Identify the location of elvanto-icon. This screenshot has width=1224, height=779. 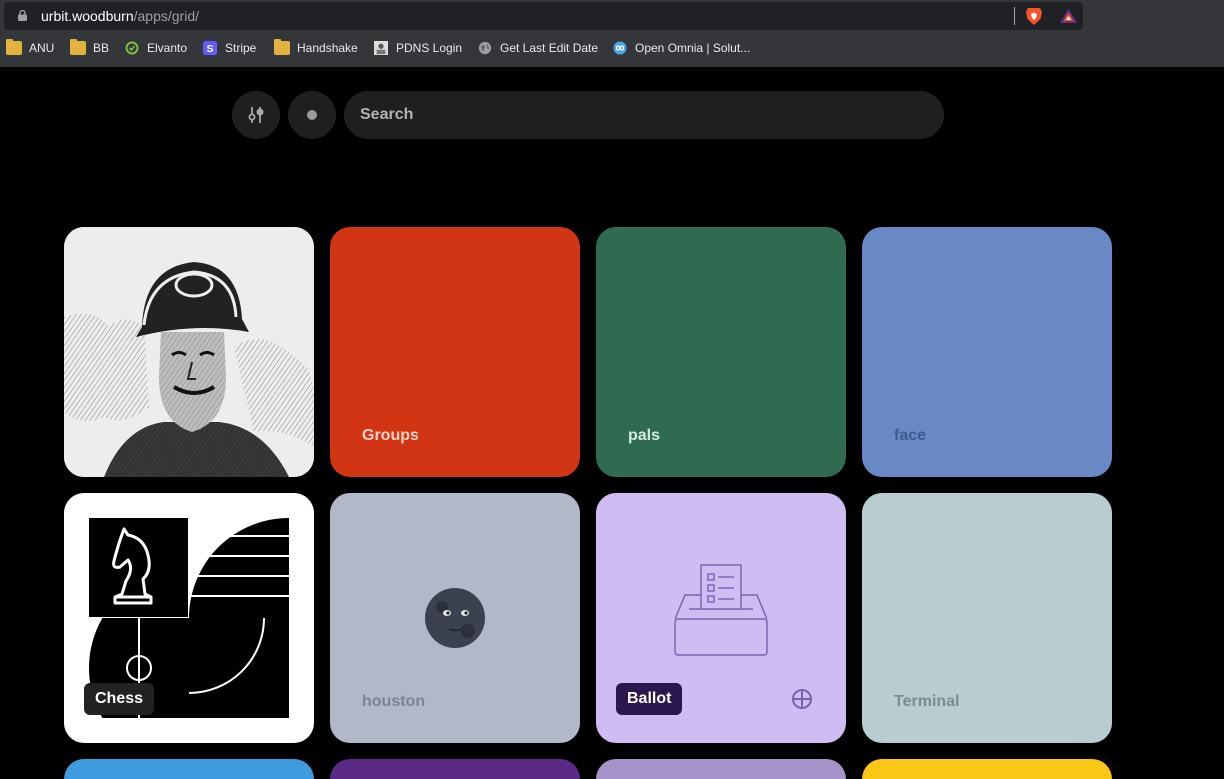
(132, 48).